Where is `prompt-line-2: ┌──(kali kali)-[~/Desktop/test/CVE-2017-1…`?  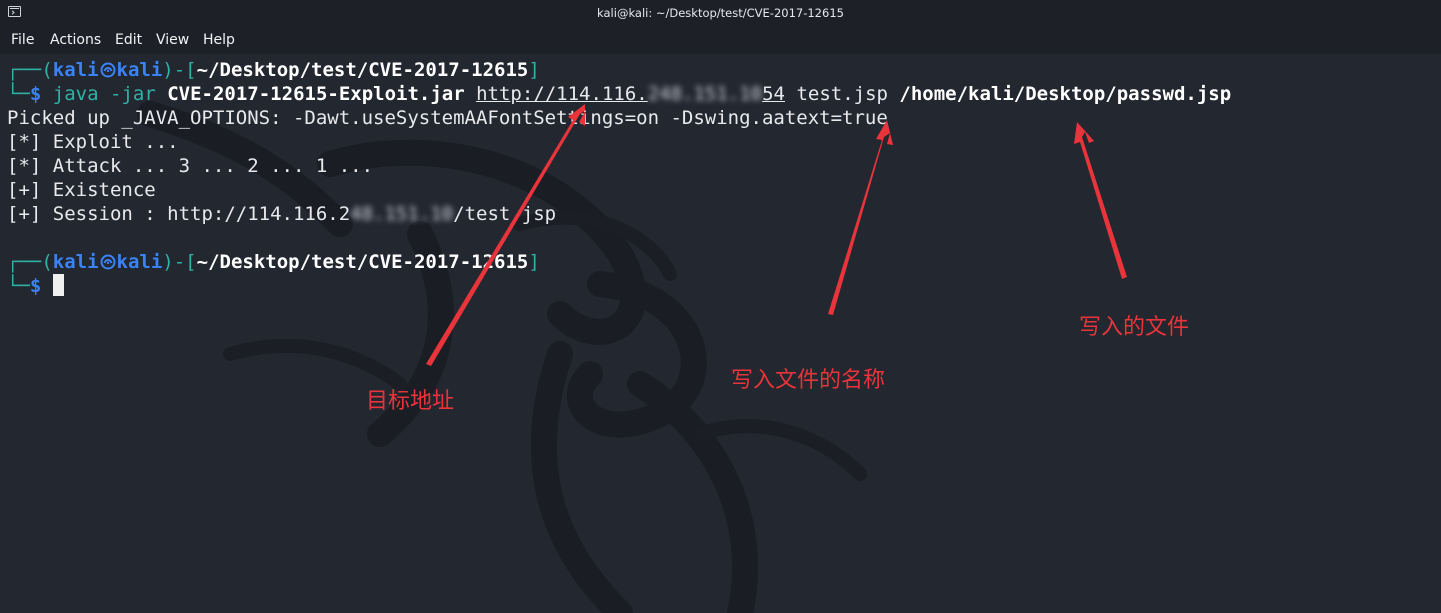 prompt-line-2: ┌──(kali kali)-[~/Desktop/test/CVE-2017-1… is located at coordinates (273, 262).